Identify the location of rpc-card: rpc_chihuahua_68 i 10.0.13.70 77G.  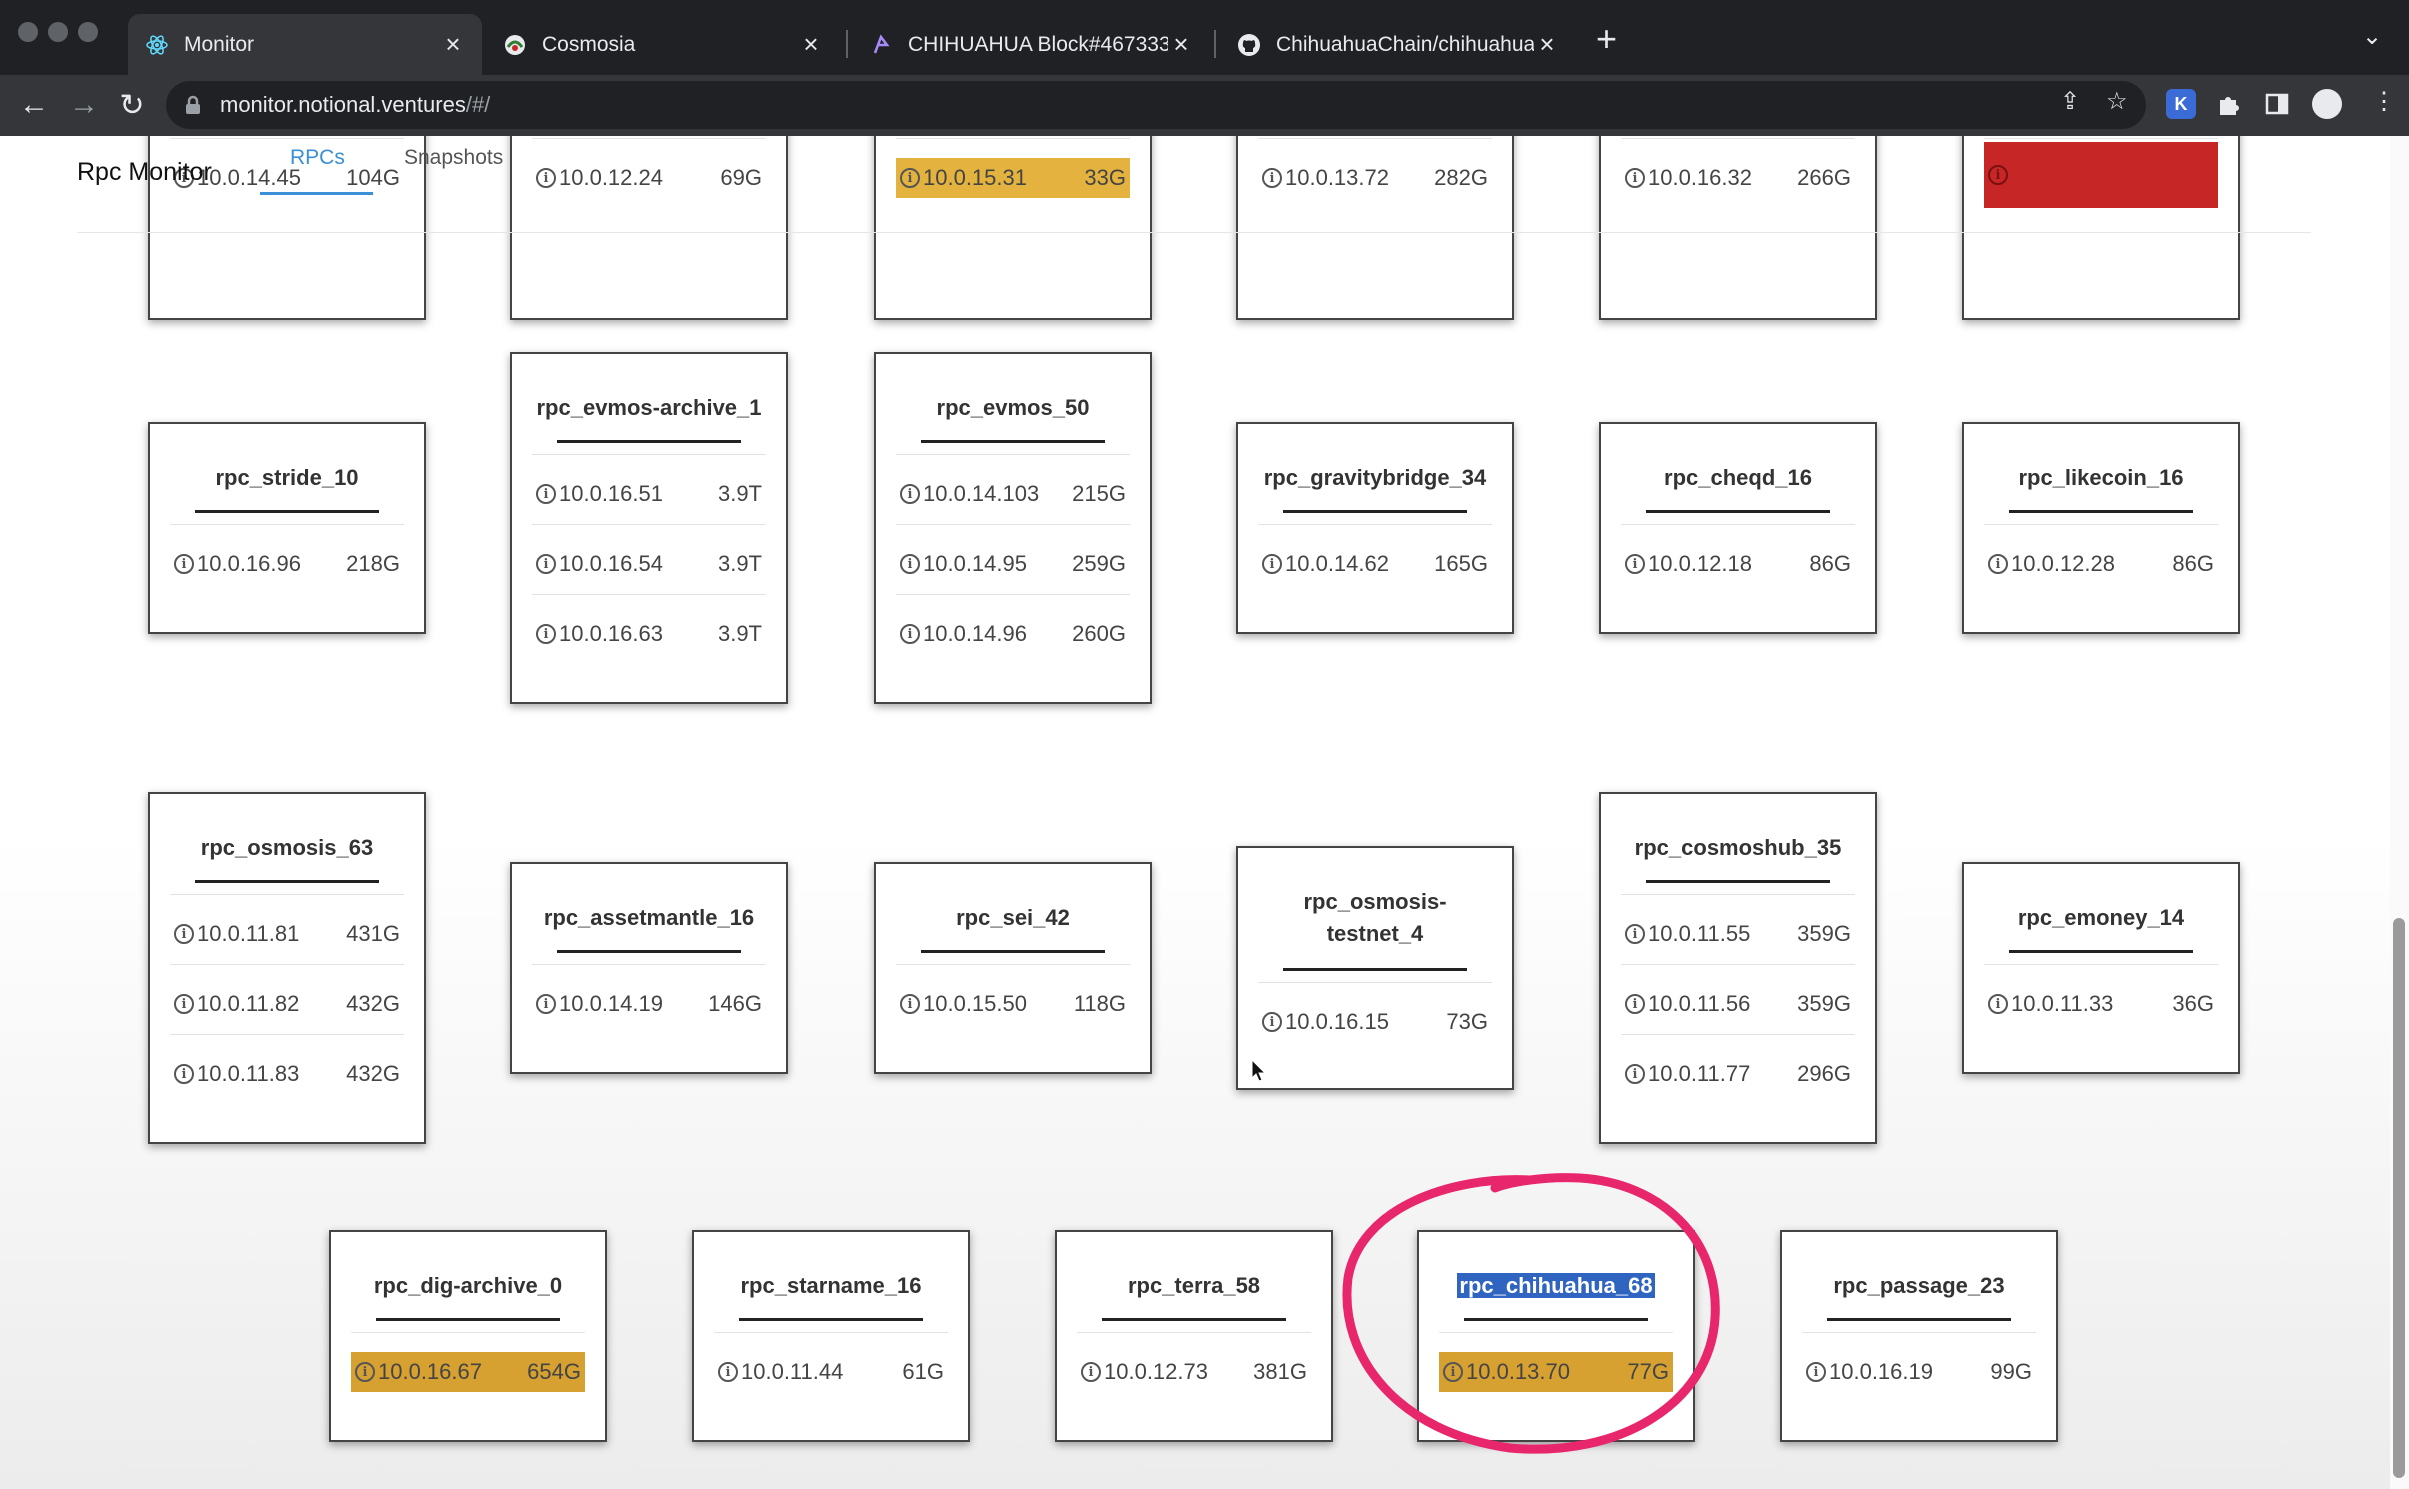
(1556, 1336).